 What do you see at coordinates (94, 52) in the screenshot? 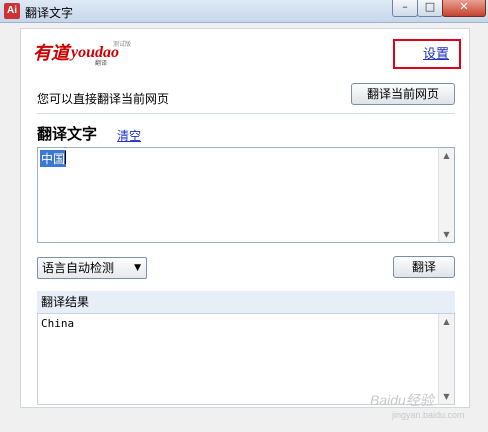
I see `logo-brand-en: youdao` at bounding box center [94, 52].